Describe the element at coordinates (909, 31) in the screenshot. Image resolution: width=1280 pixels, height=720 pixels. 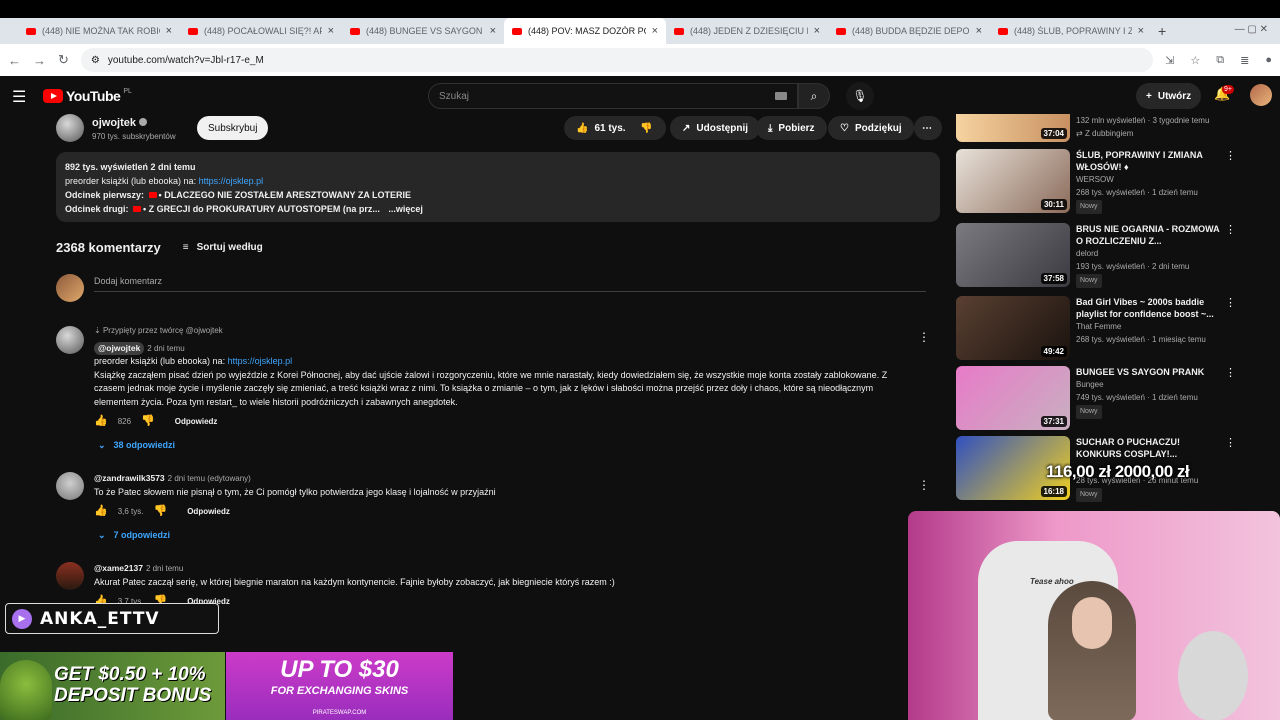
I see `browser-tab: (448) BUDDA BĘDZIE DEPORTOWANY×` at that location.